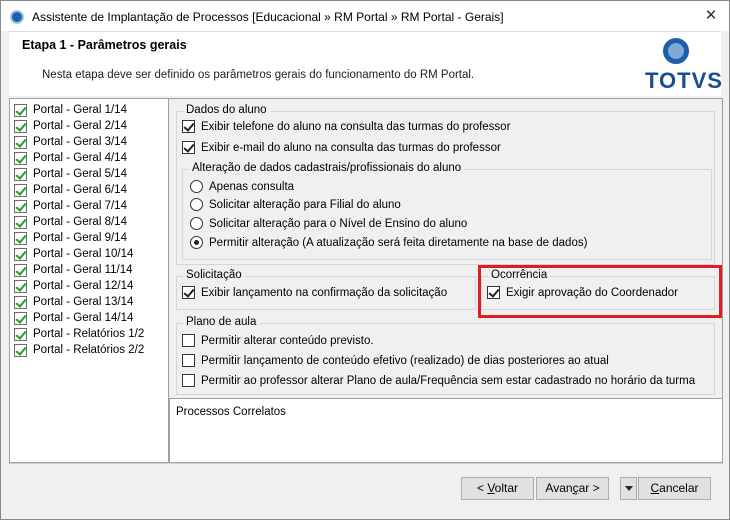  What do you see at coordinates (80, 110) in the screenshot?
I see `tree-item-label: Portal - Geral 1/14` at bounding box center [80, 110].